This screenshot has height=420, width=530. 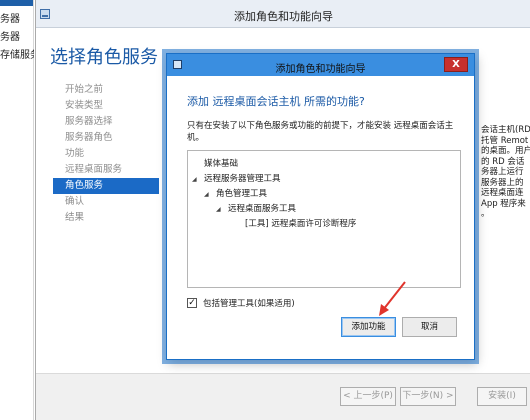 I want to click on role-description-line: App 程序来, so click(x=503, y=203).